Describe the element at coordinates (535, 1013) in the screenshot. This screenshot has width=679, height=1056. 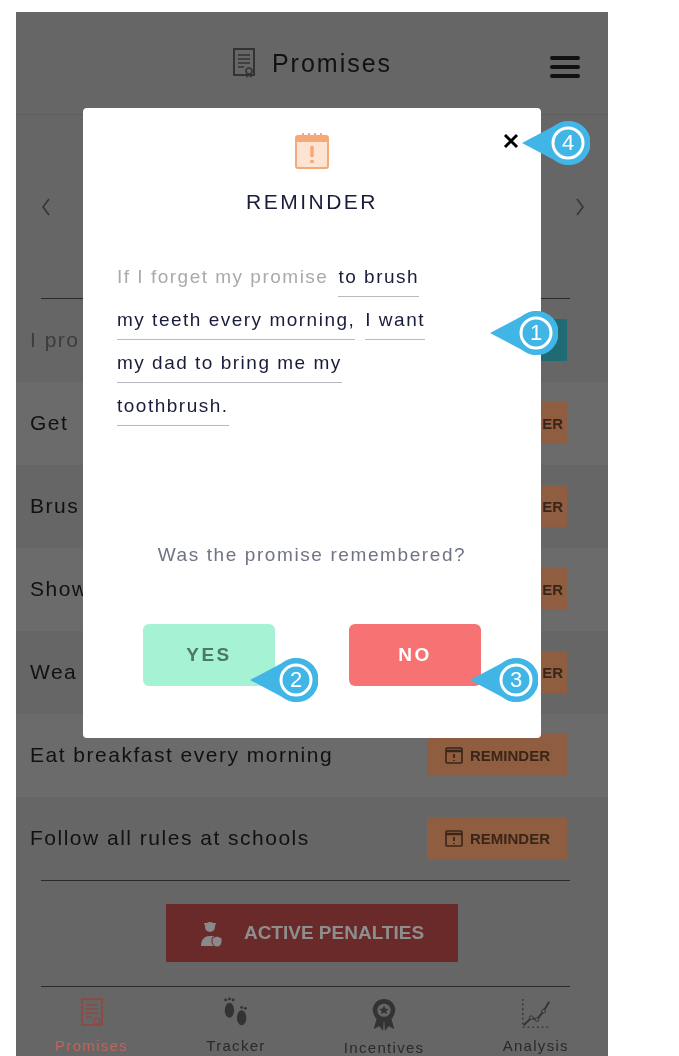
I see `line-chart-icon` at that location.